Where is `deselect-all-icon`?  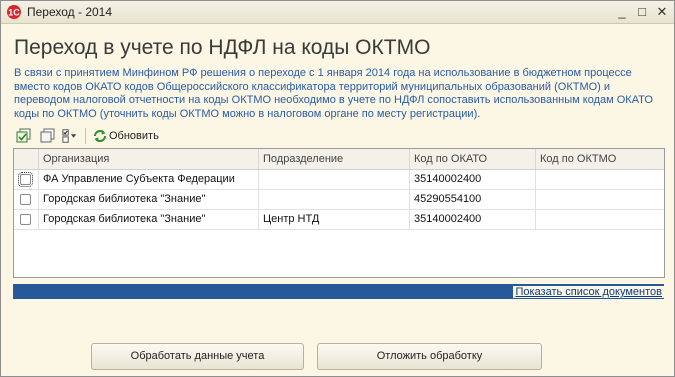 deselect-all-icon is located at coordinates (48, 136).